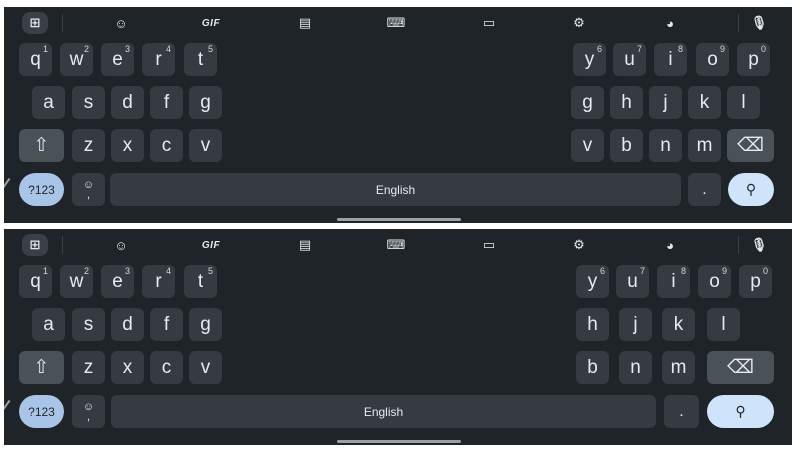 Image resolution: width=800 pixels, height=454 pixels. Describe the element at coordinates (168, 49) in the screenshot. I see `key-hint: 4` at that location.